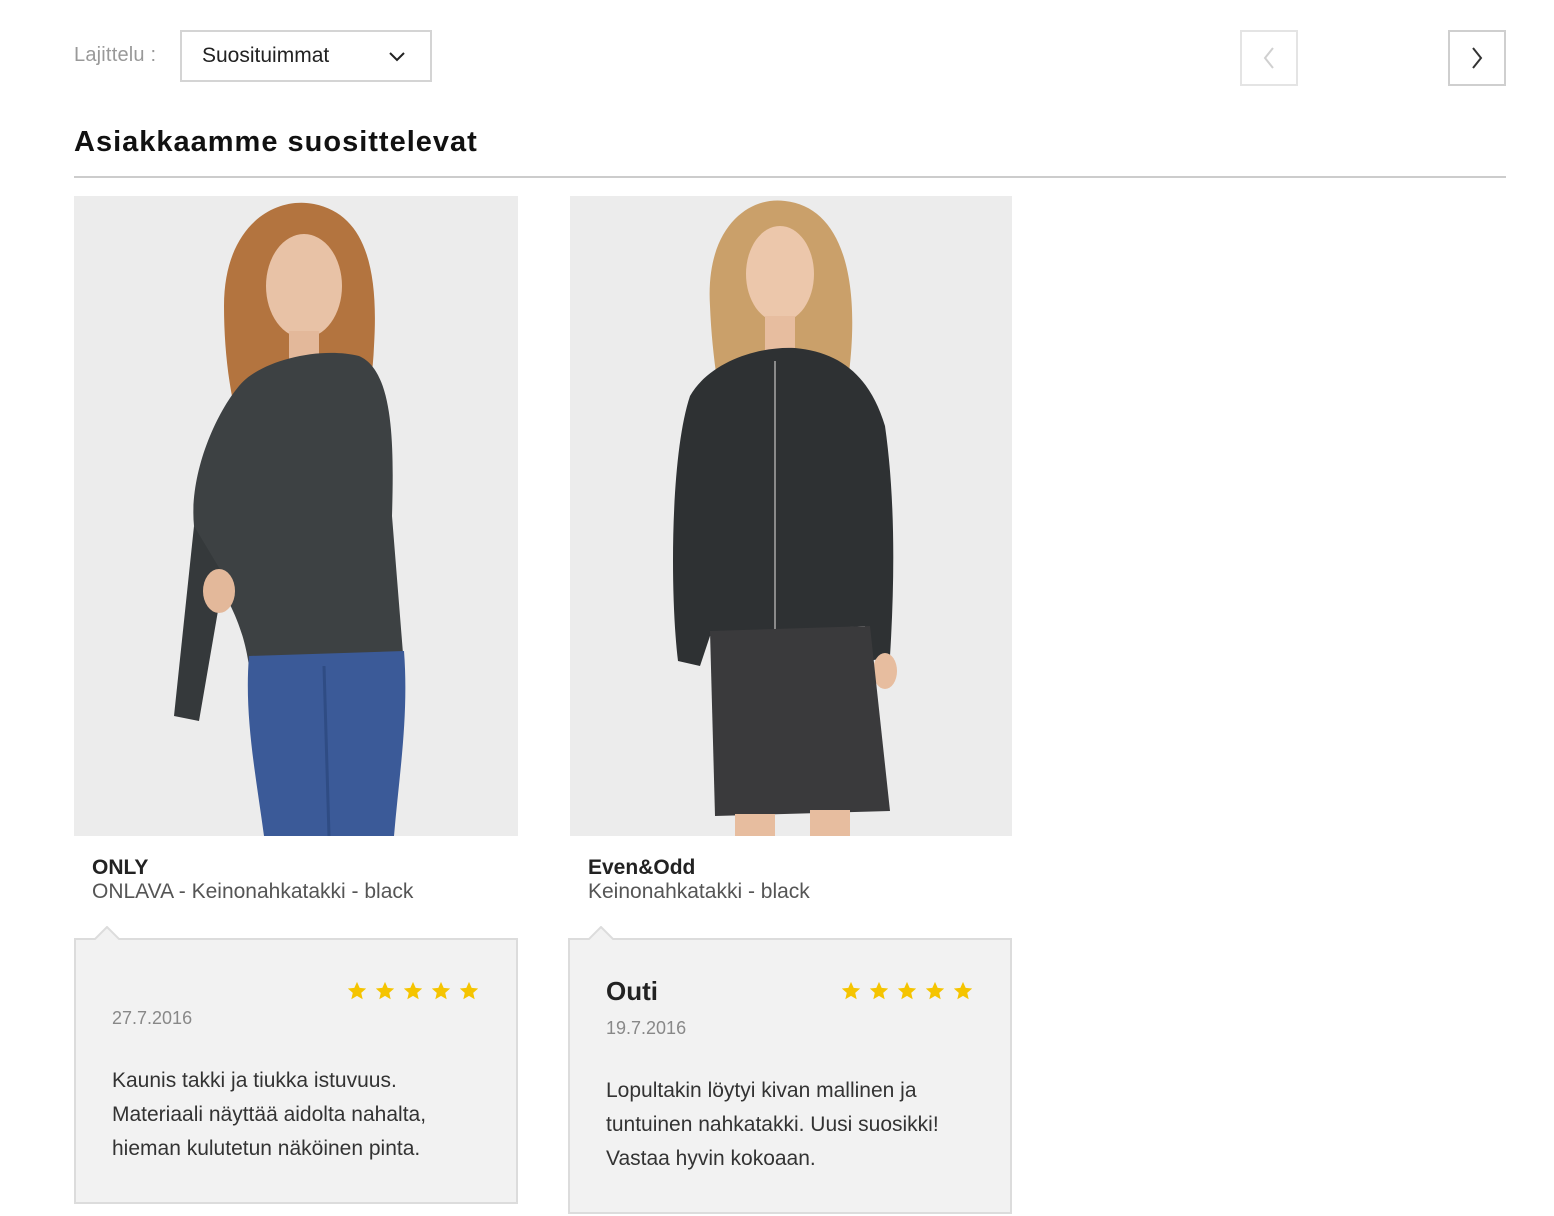 Image resolution: width=1554 pixels, height=1216 pixels. I want to click on product-brand: Even&Odd, so click(641, 868).